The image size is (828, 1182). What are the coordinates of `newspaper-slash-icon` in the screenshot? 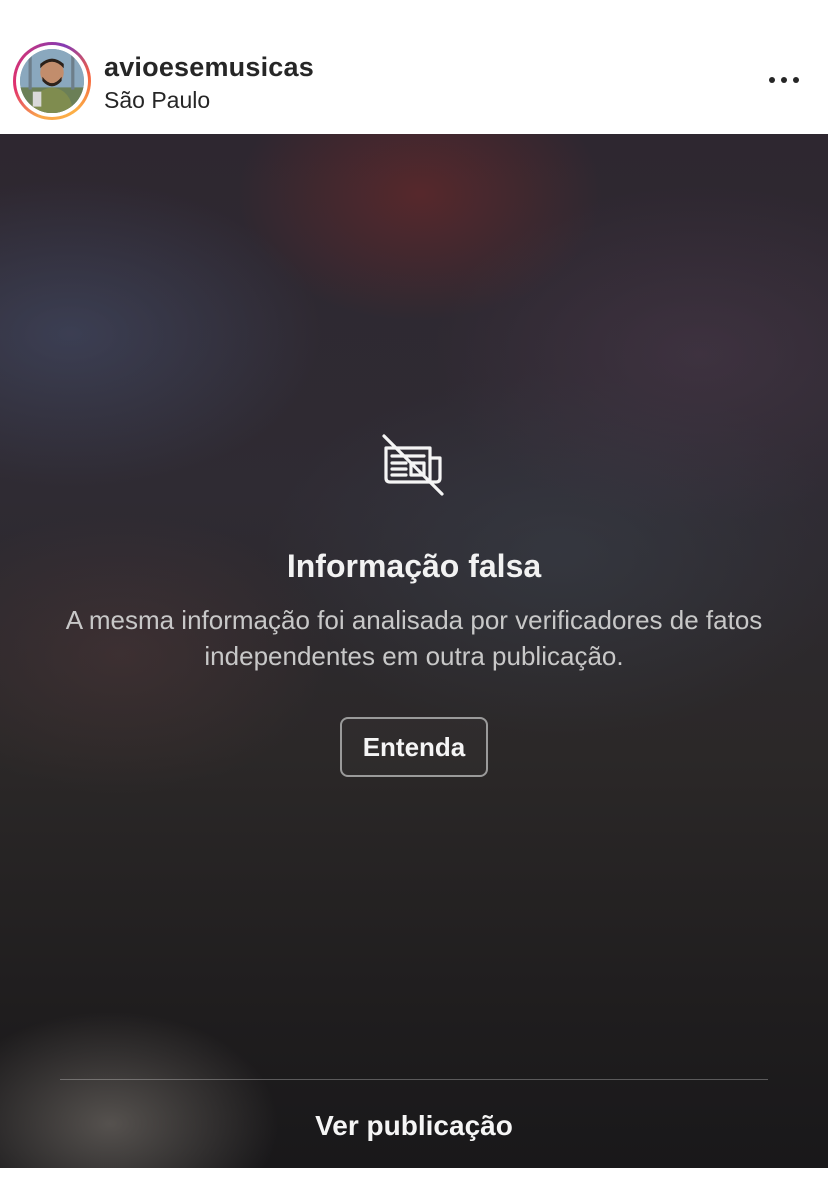 It's located at (414, 466).